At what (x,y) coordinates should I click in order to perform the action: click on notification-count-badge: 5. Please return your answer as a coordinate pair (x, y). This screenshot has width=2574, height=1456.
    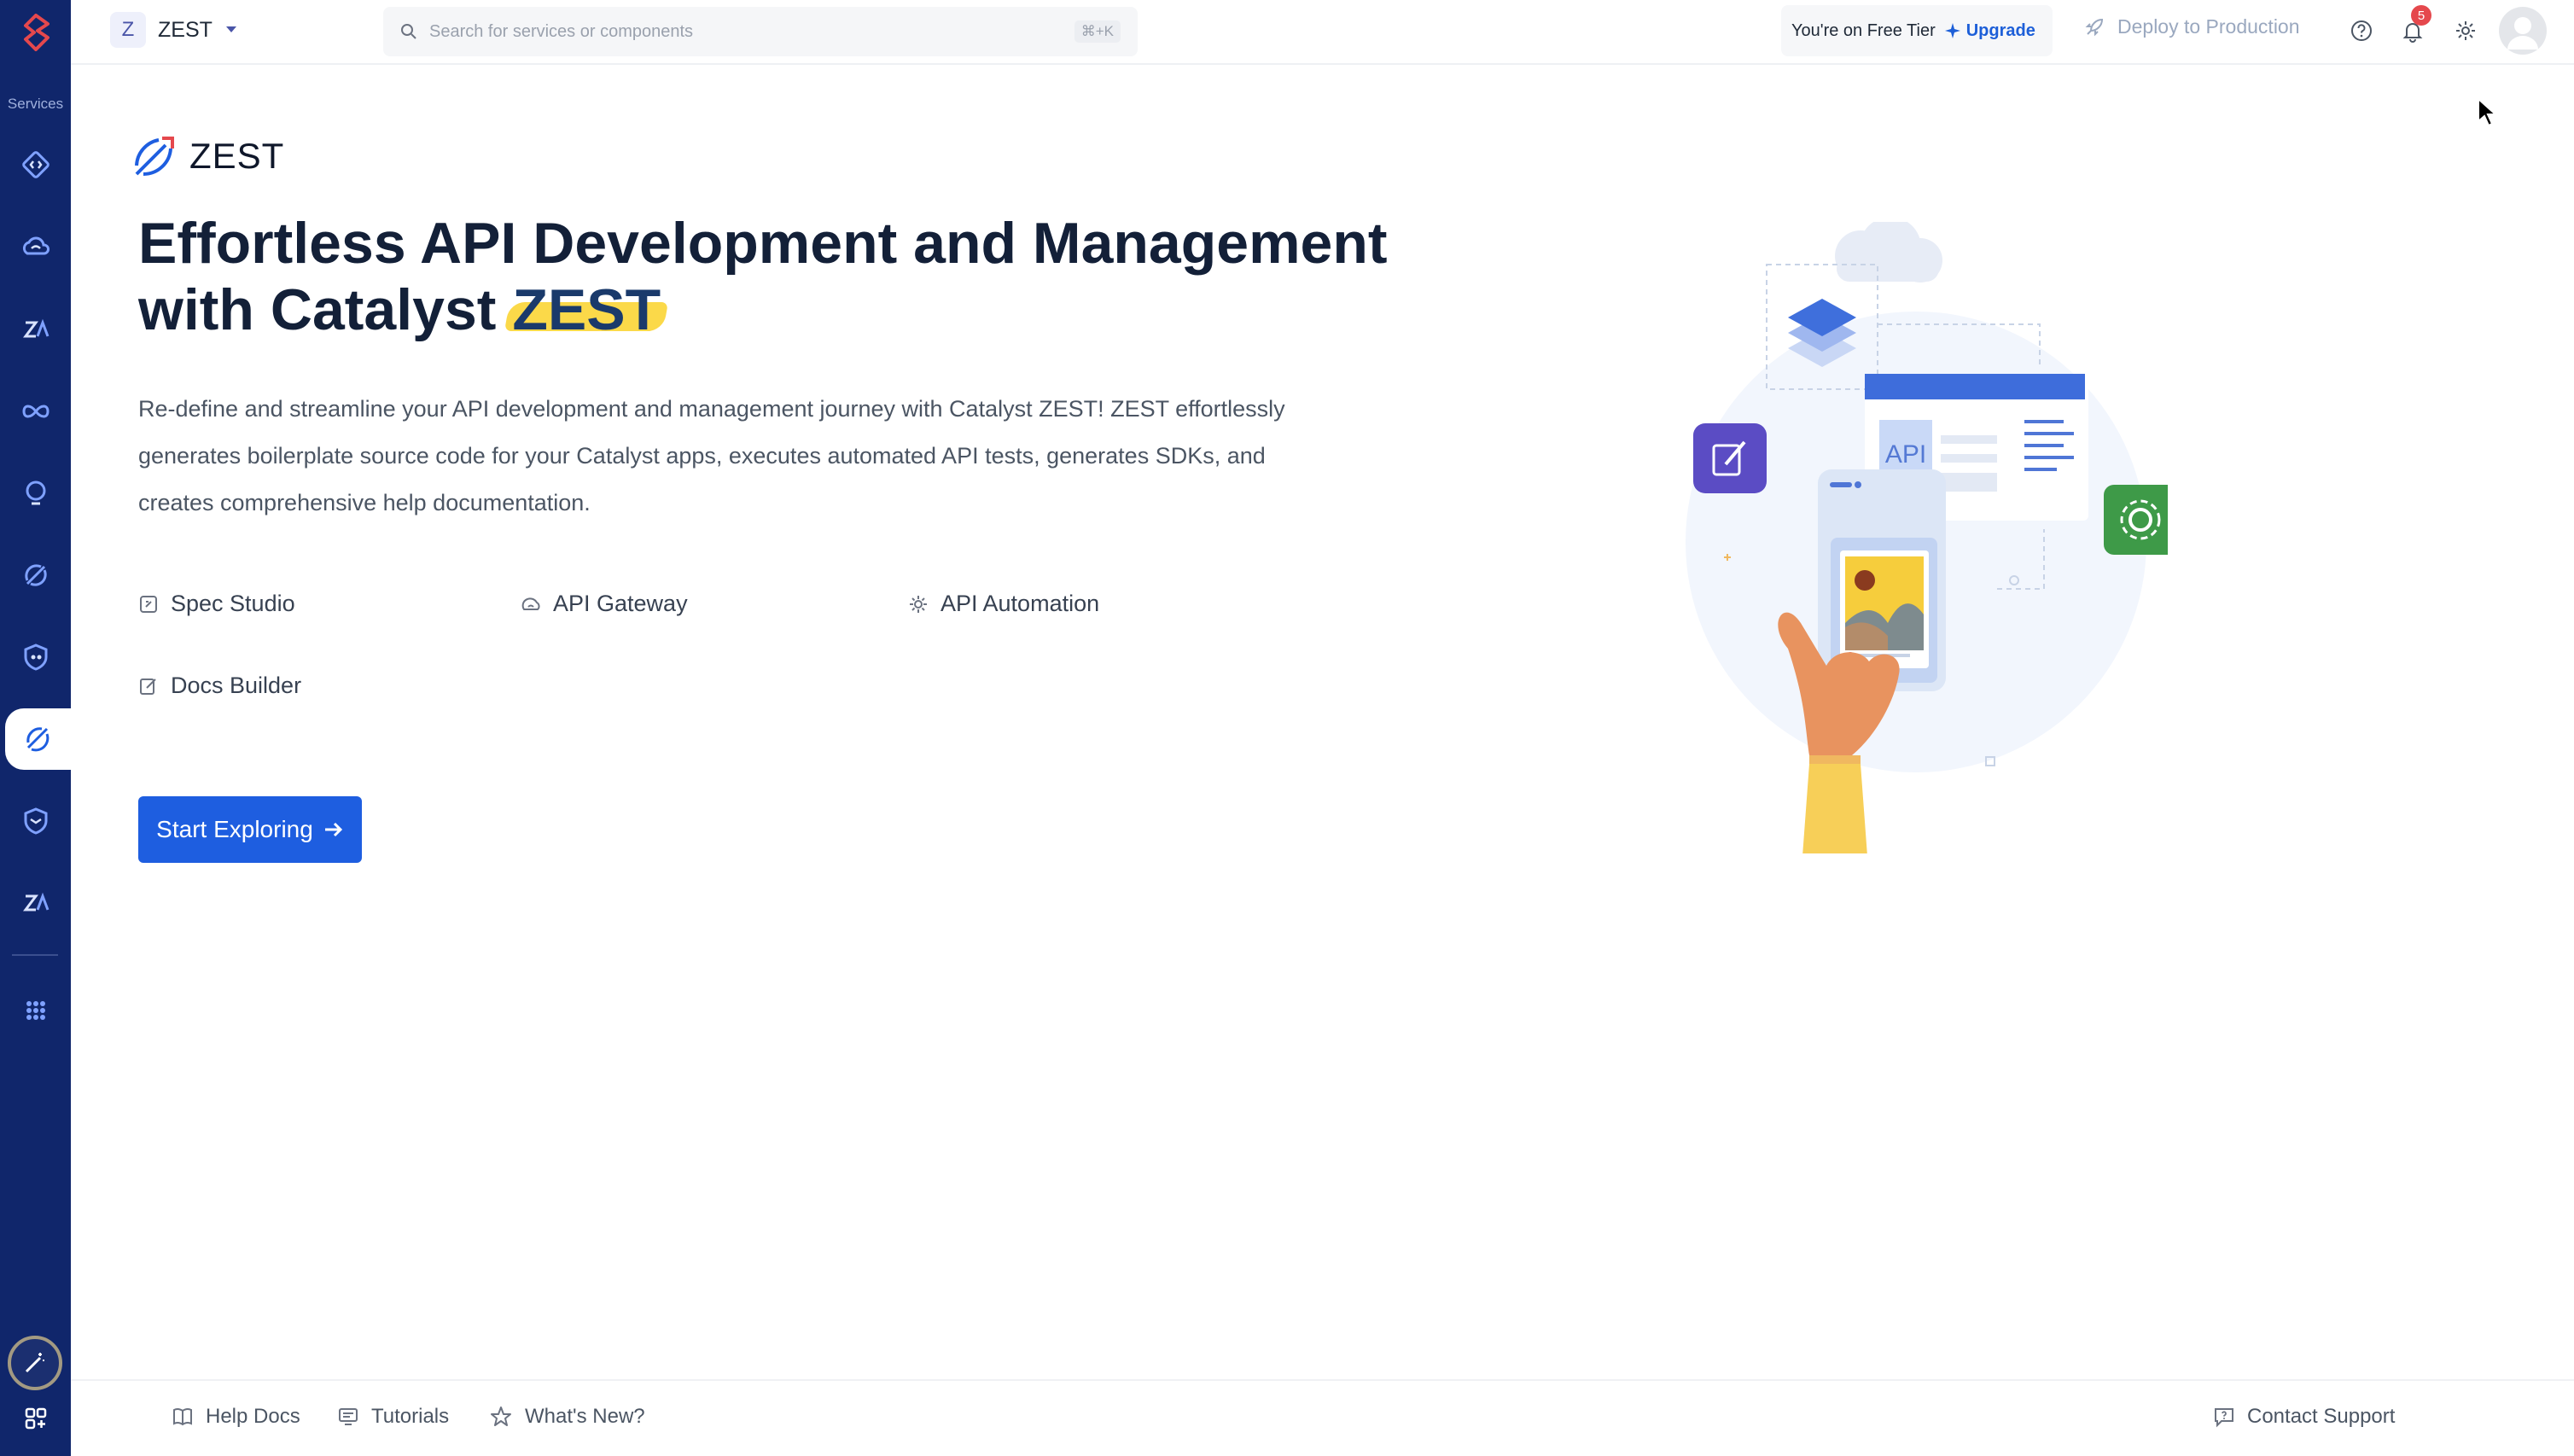
    Looking at the image, I should click on (2421, 15).